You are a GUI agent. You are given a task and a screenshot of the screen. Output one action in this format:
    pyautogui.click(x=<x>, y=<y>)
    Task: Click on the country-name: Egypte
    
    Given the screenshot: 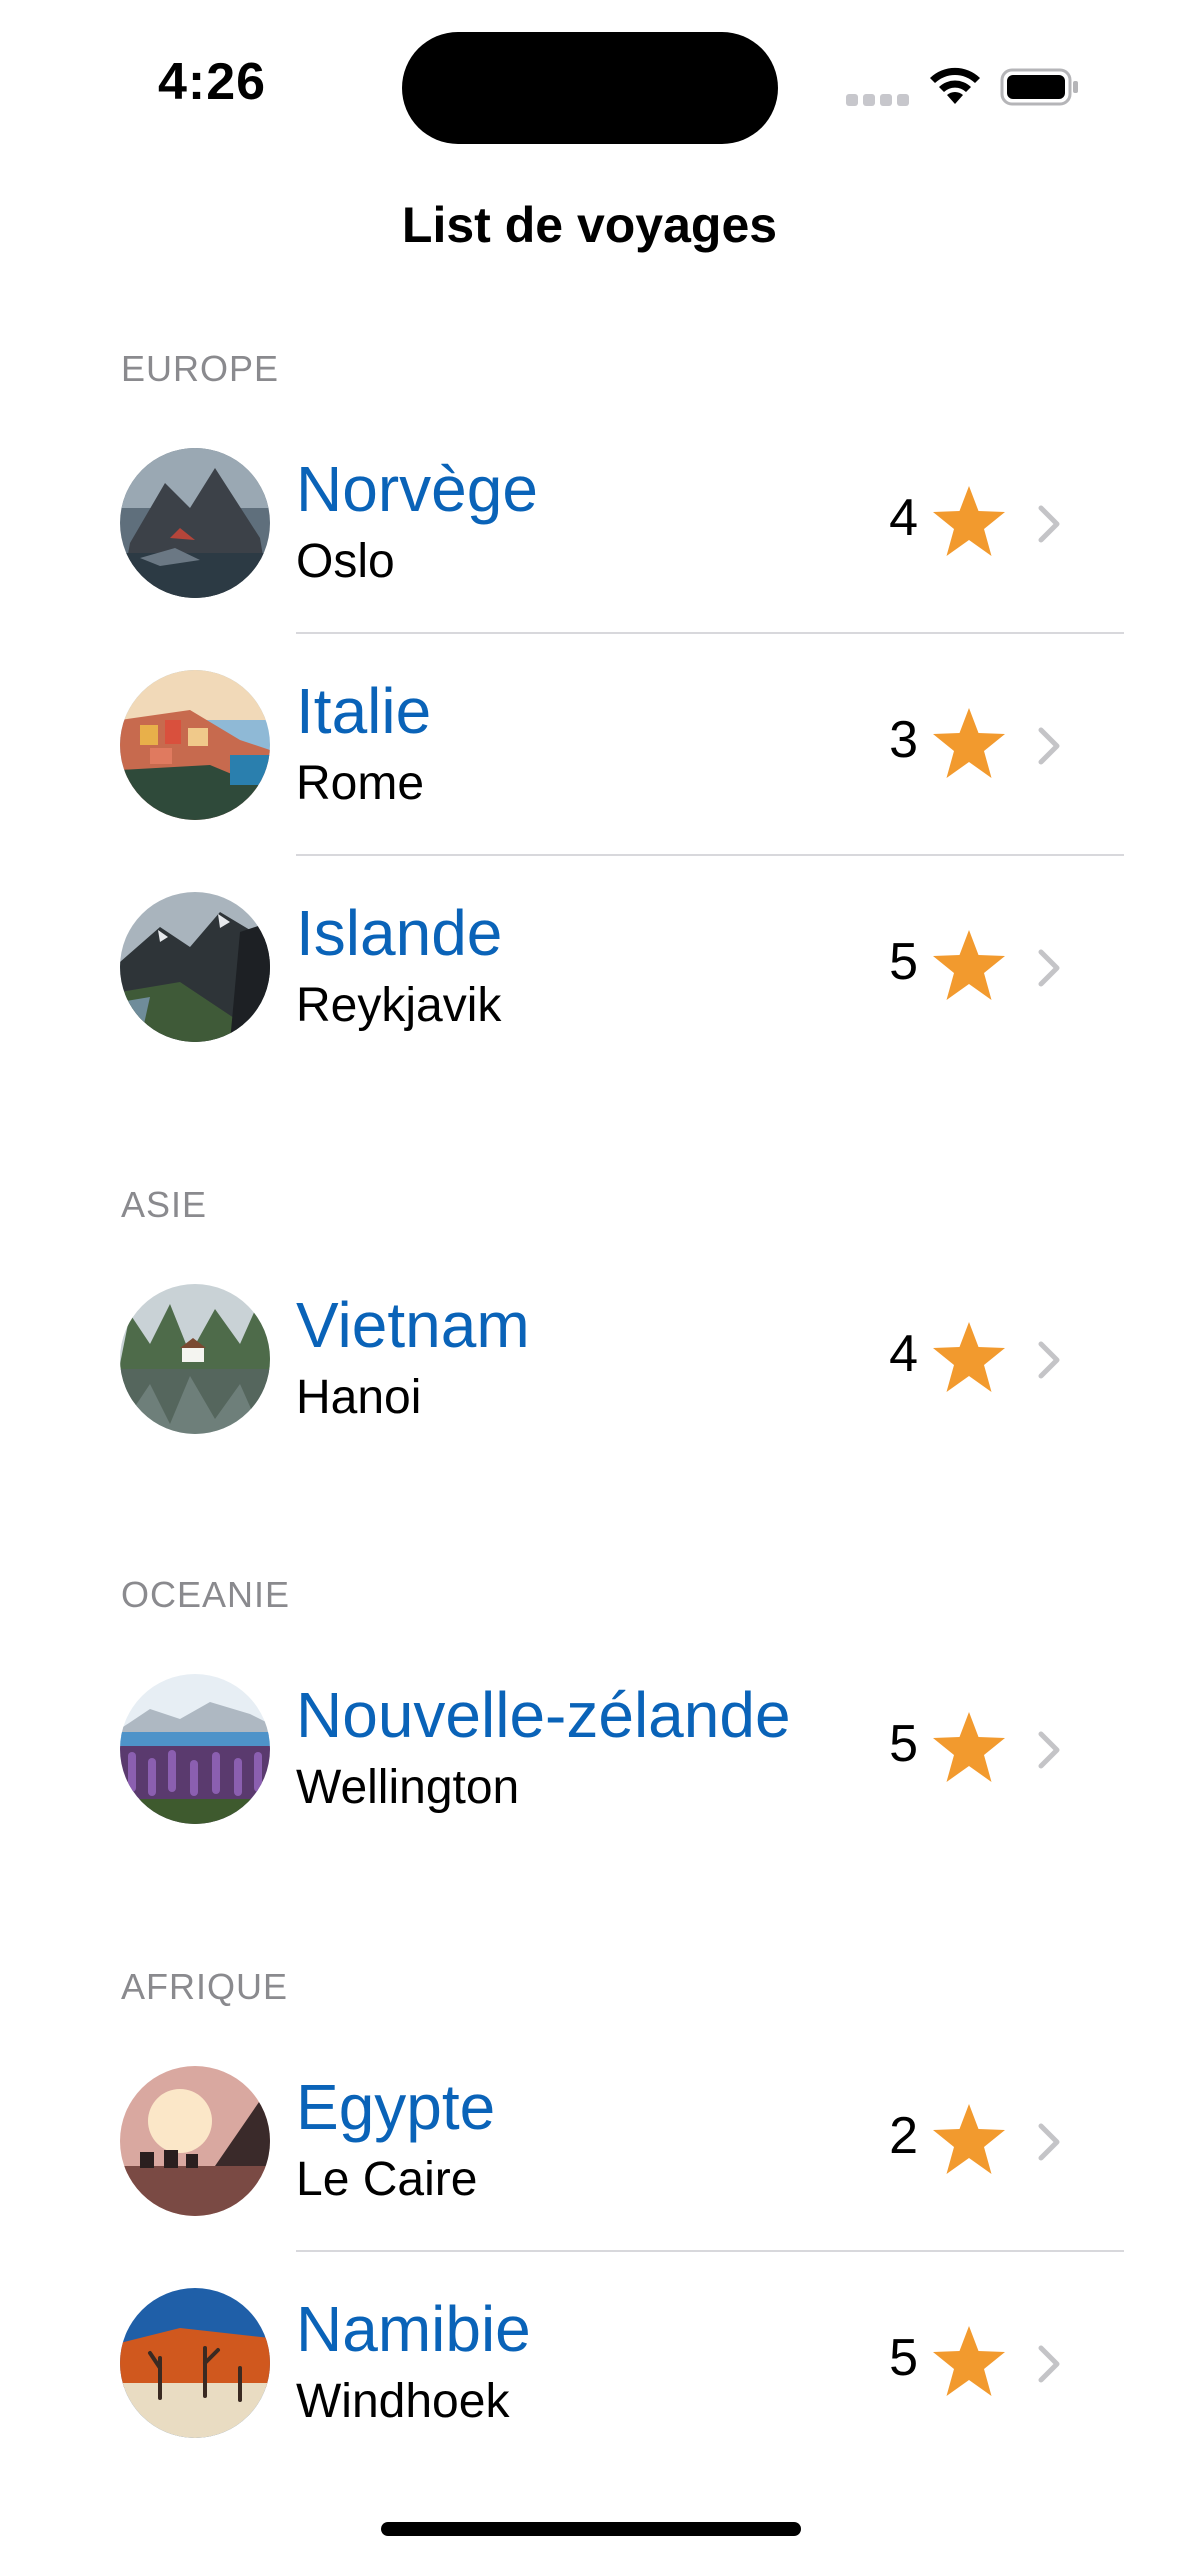 What is the action you would take?
    pyautogui.click(x=396, y=2107)
    